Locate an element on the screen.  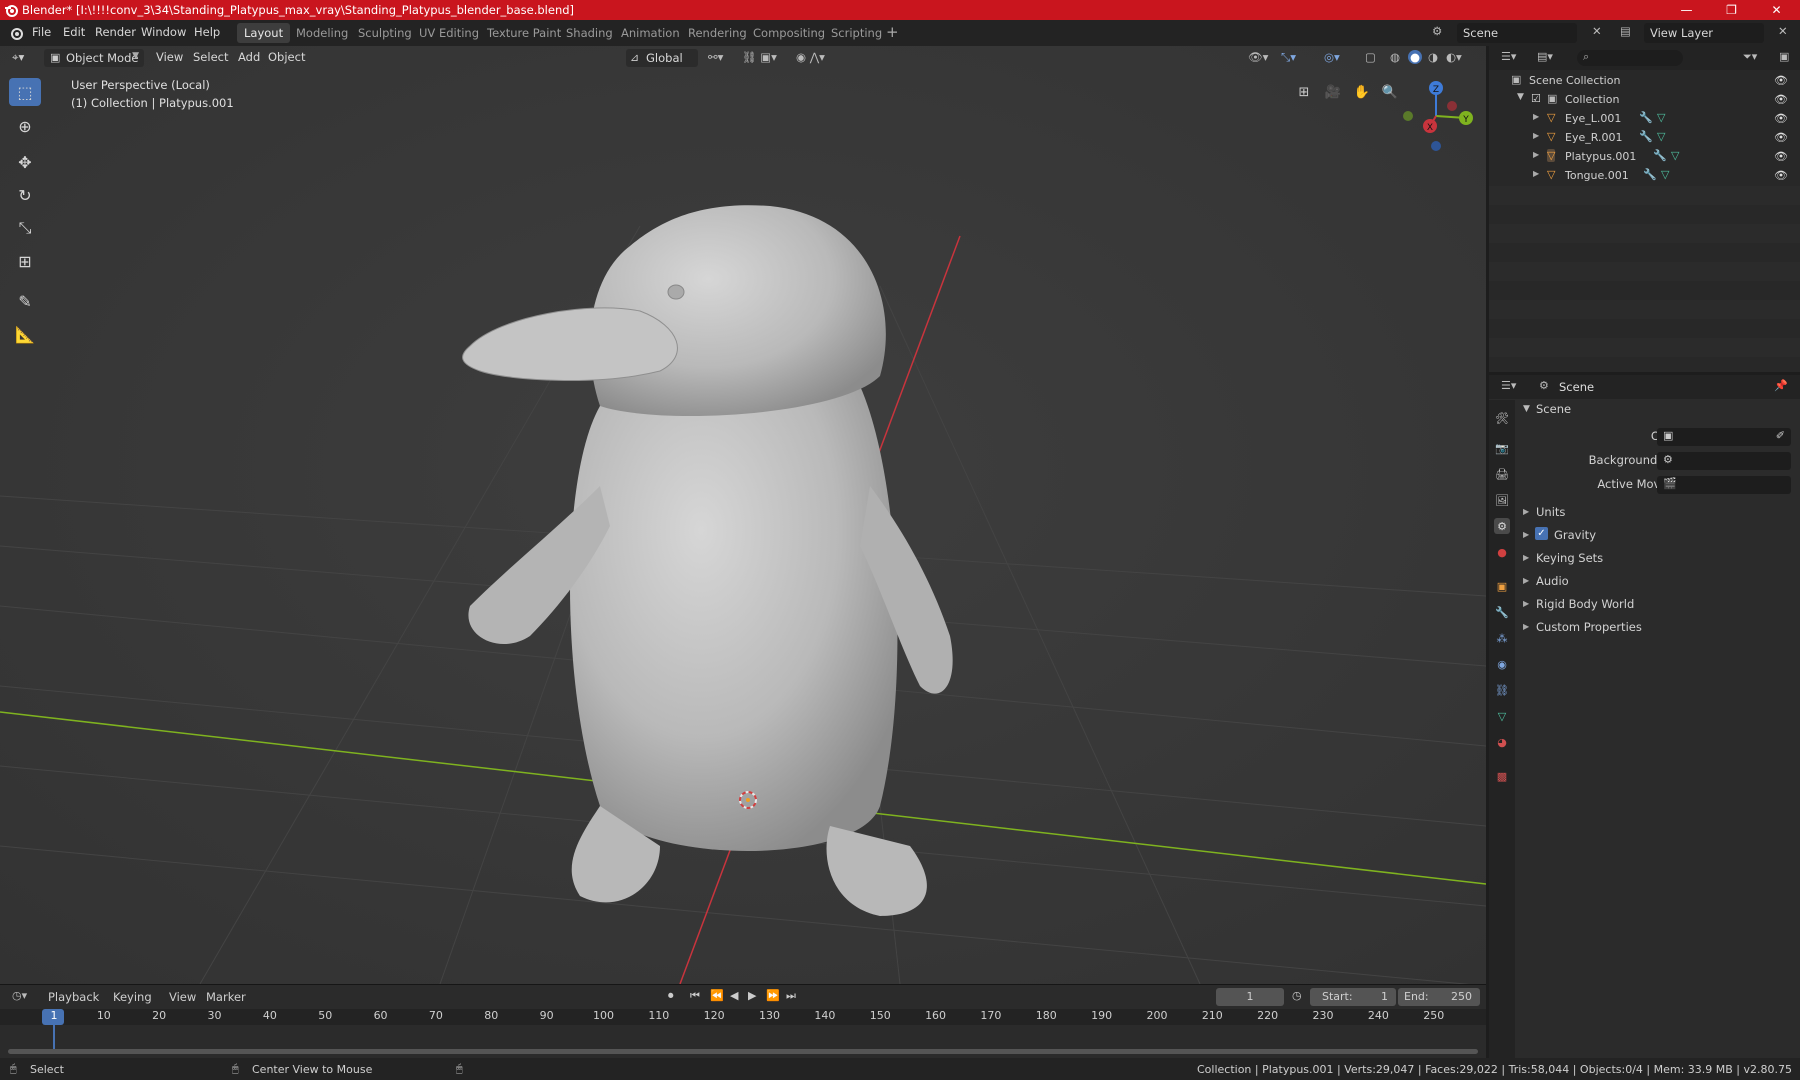
rigid-body-world-section: Rigid Body World is located at coordinates (1585, 604).